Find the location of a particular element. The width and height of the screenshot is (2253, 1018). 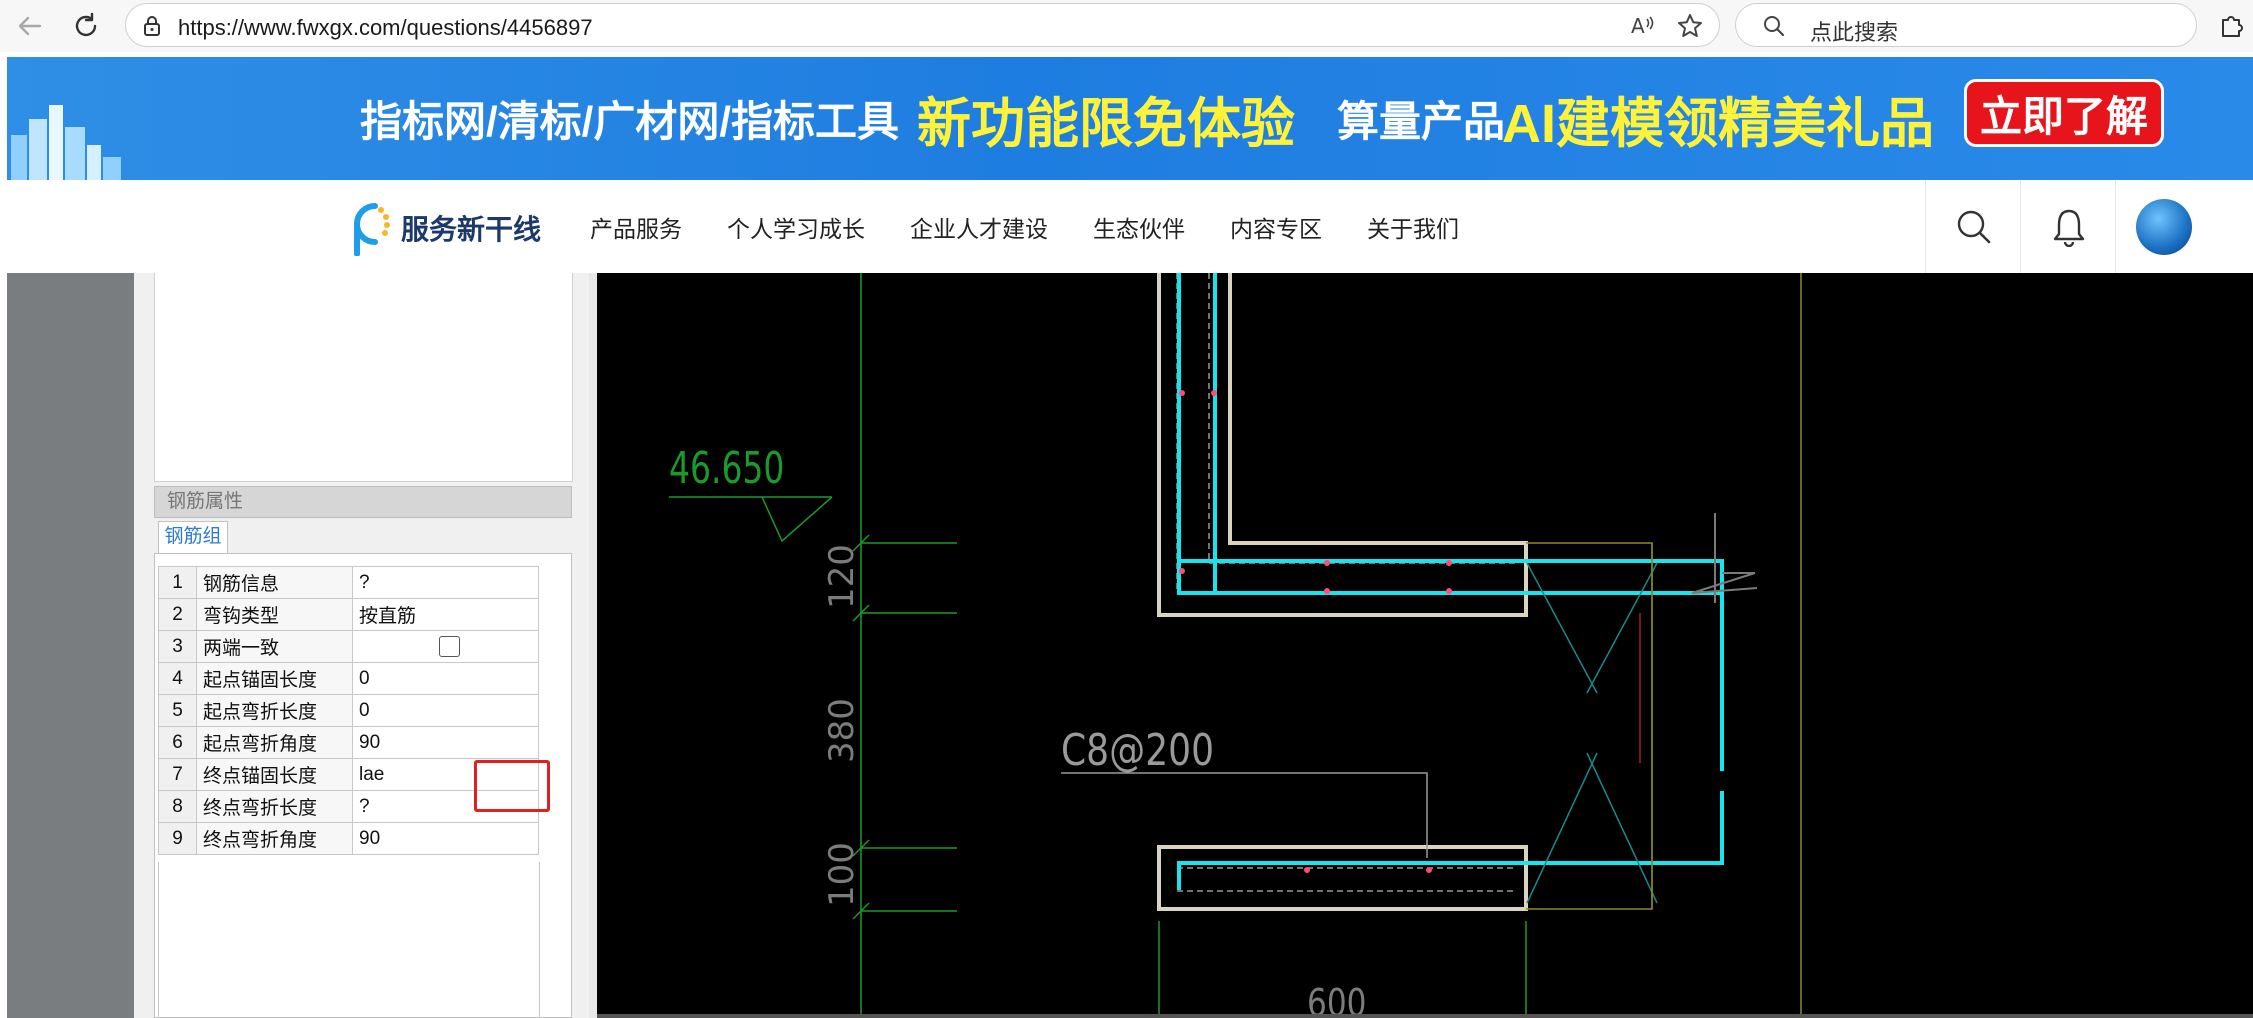

rebar-lines is located at coordinates (1450, 581).